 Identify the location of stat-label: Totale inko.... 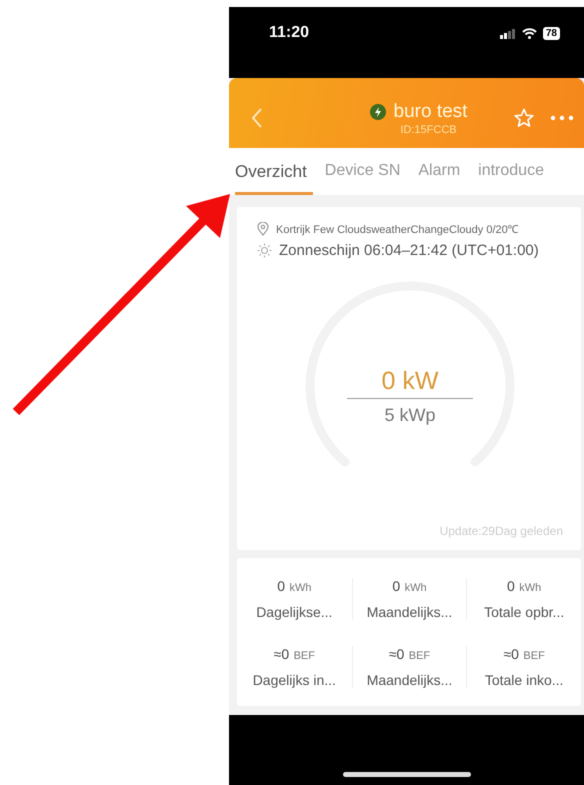
(524, 680).